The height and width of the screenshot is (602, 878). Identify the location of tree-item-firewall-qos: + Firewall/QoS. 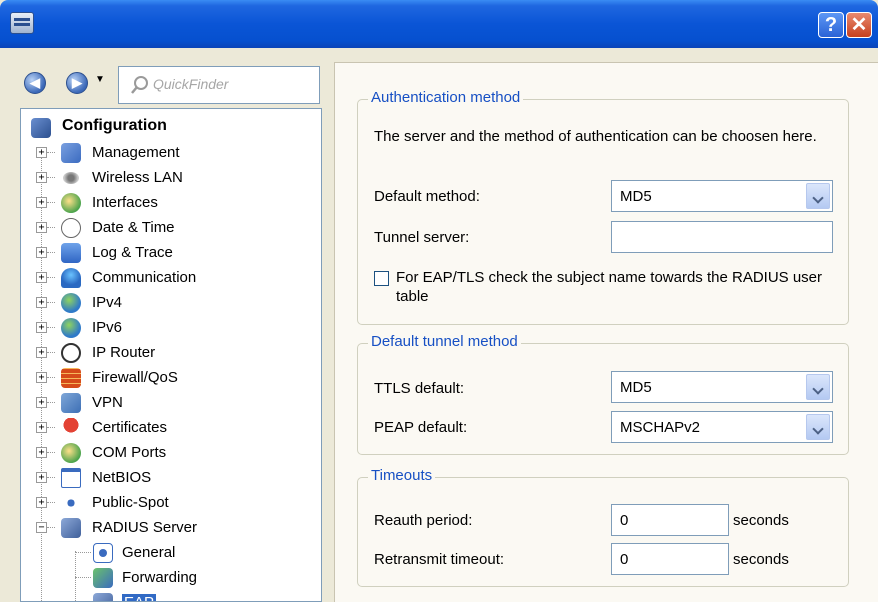
(171, 377).